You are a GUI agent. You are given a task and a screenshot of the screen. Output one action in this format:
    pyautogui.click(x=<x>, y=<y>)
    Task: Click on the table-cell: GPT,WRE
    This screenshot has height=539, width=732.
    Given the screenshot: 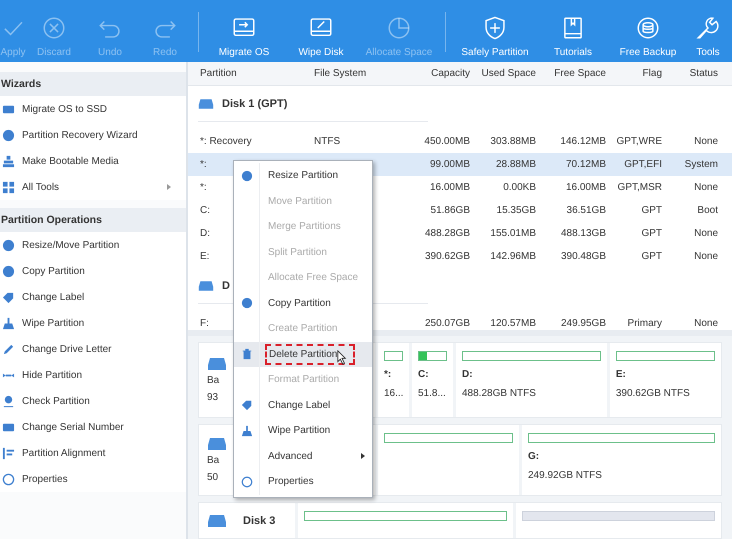 What is the action you would take?
    pyautogui.click(x=639, y=141)
    